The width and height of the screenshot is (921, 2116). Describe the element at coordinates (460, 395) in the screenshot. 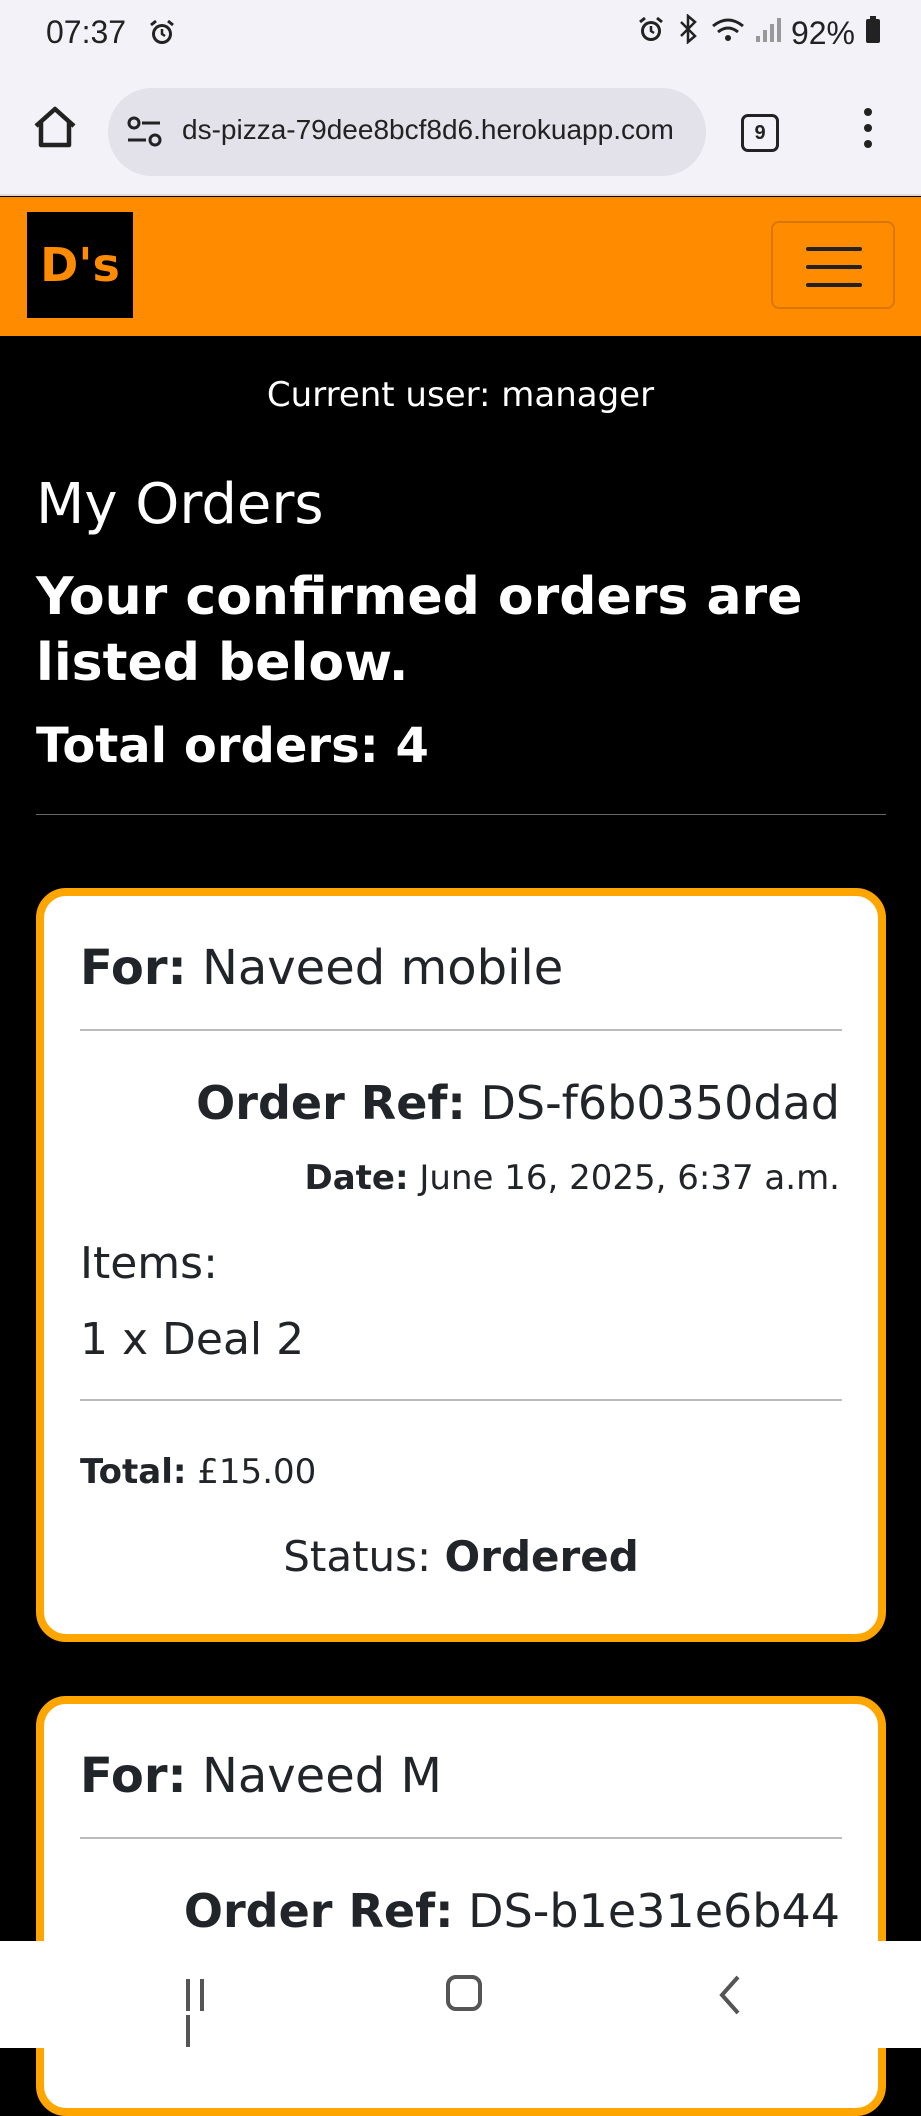

I see `current-user-text: Current user: manager` at that location.